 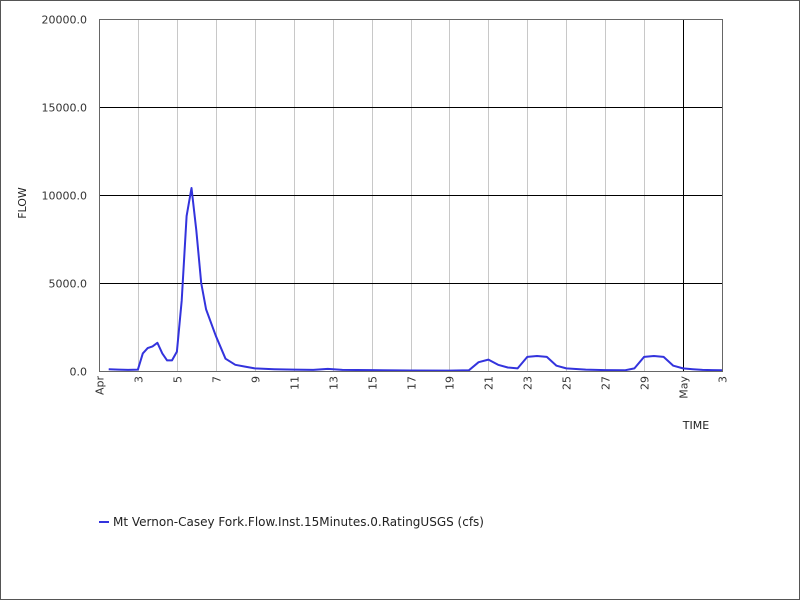 What do you see at coordinates (256, 379) in the screenshot?
I see `x-tick-label: 9` at bounding box center [256, 379].